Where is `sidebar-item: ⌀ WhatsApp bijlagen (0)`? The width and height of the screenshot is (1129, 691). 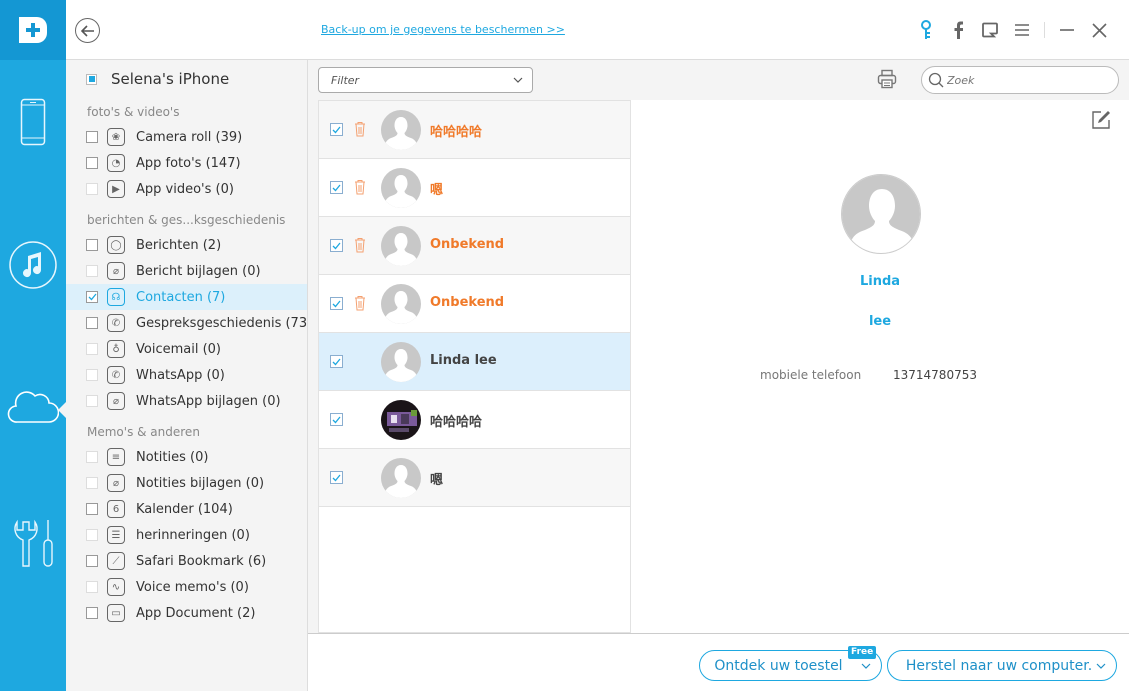 sidebar-item: ⌀ WhatsApp bijlagen (0) is located at coordinates (186, 401).